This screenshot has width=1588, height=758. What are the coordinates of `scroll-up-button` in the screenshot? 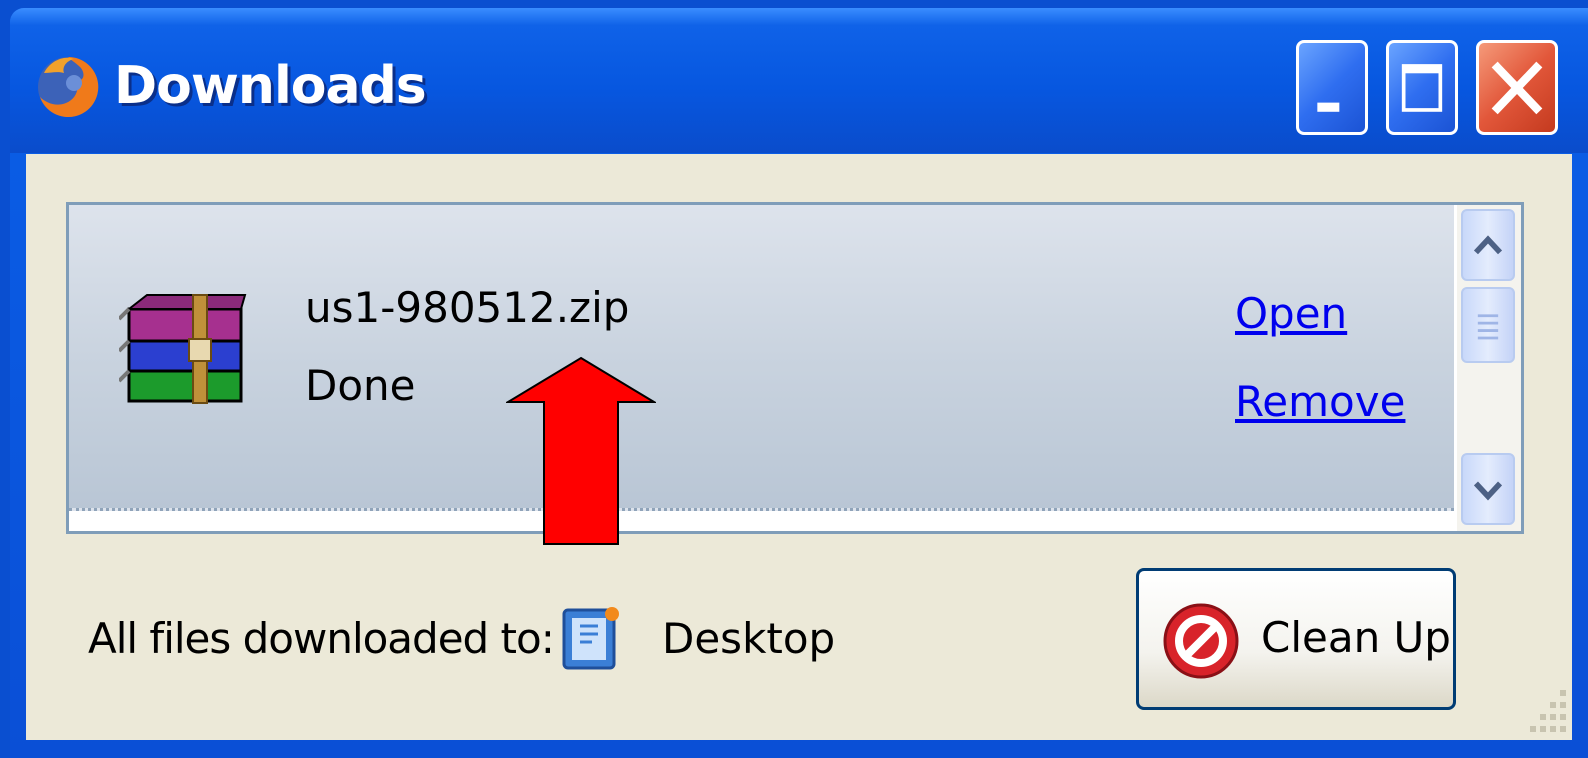 It's located at (1488, 245).